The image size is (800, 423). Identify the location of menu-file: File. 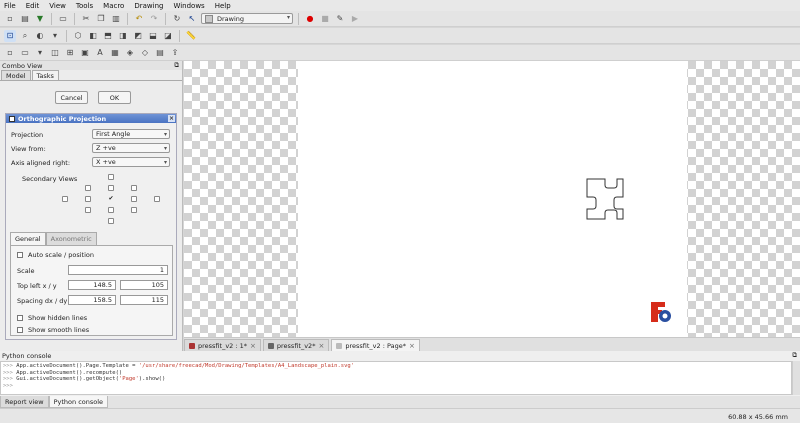
(10, 6).